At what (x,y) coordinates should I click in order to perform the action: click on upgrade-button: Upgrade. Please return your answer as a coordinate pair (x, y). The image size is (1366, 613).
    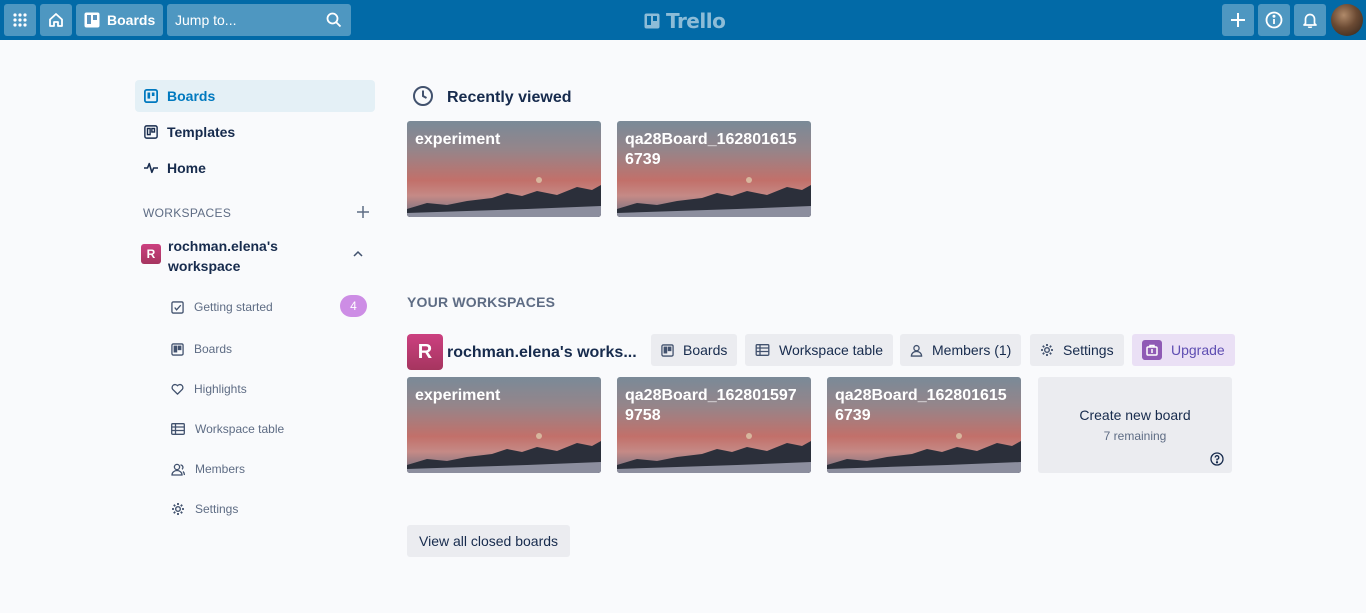
    Looking at the image, I should click on (1183, 350).